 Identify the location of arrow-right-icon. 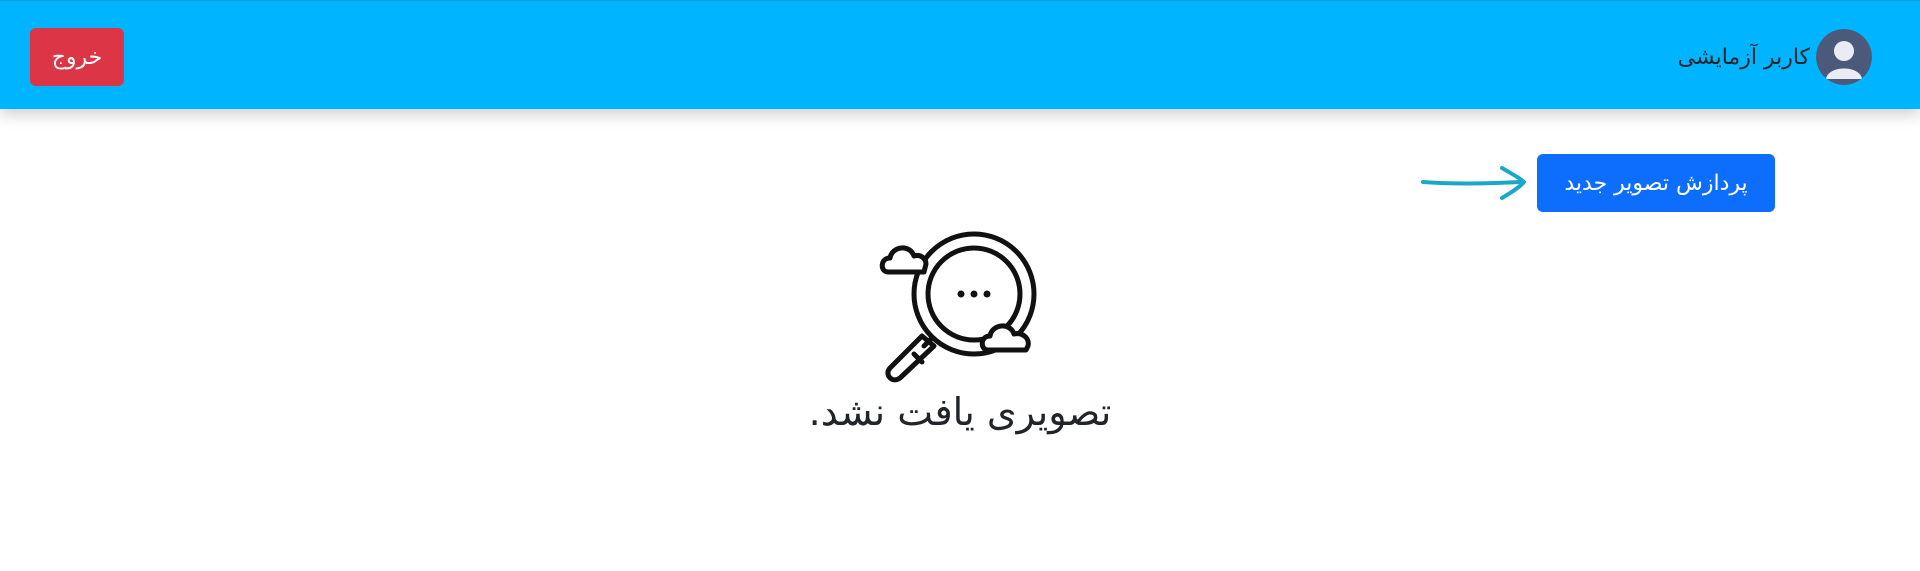
(1473, 183).